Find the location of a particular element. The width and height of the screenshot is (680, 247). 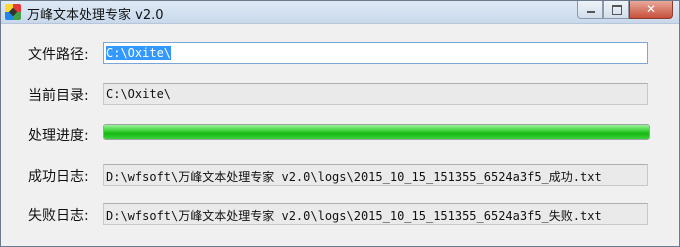

close-icon: ✕ is located at coordinates (651, 9).